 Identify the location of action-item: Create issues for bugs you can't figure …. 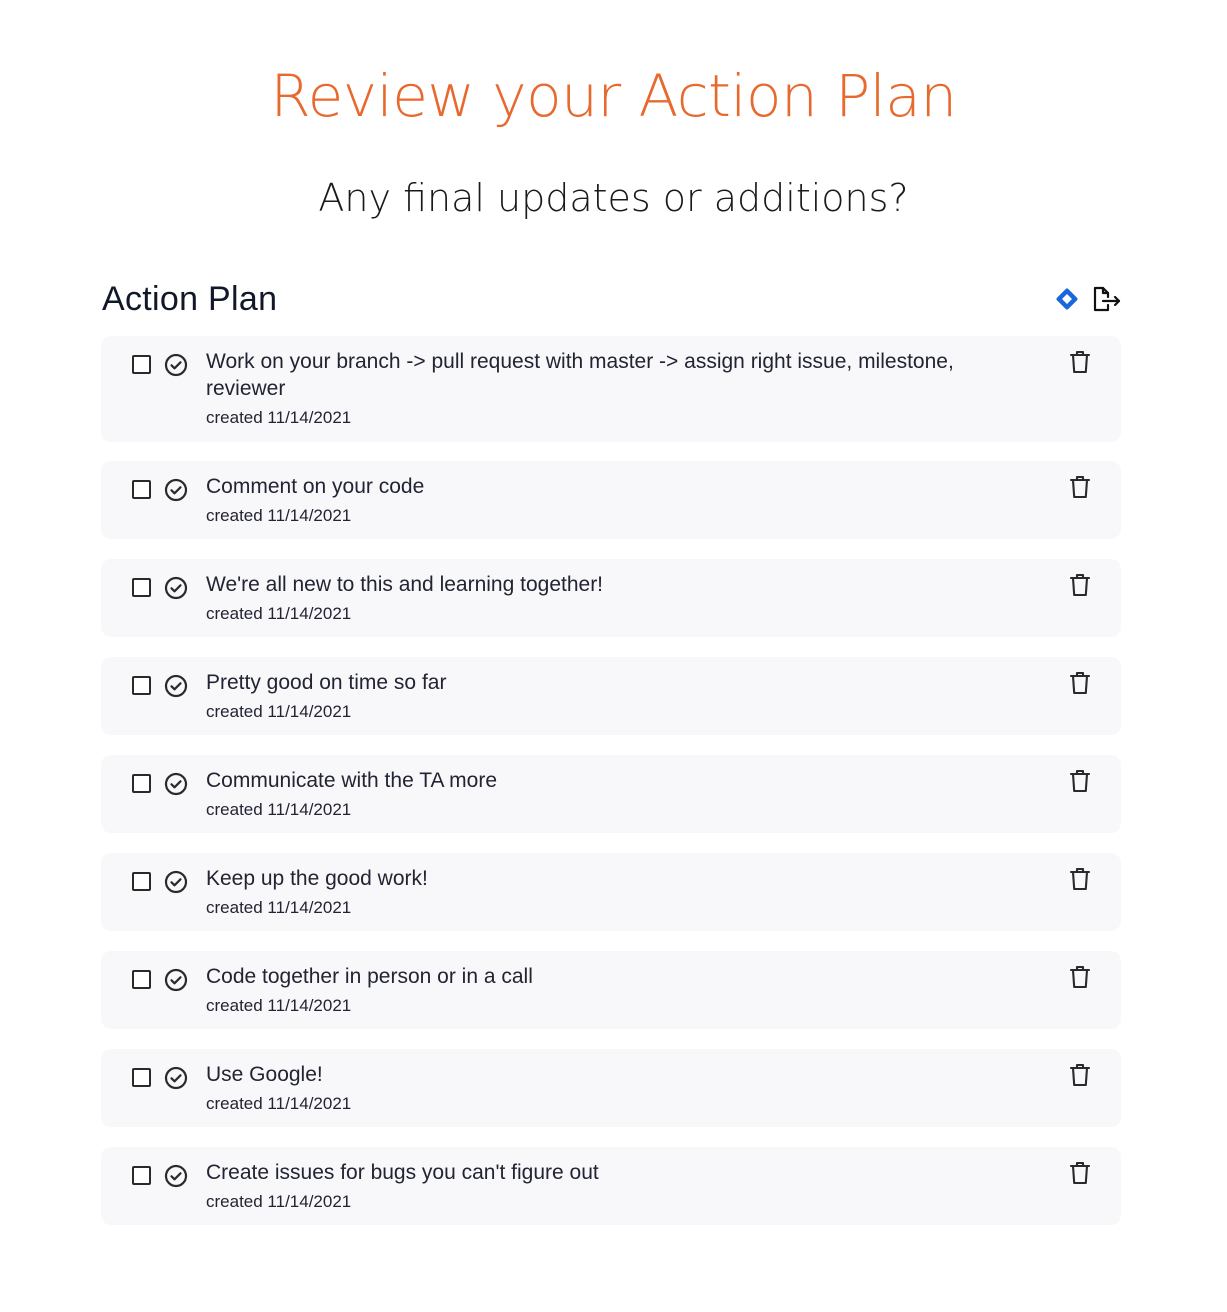
(611, 1186).